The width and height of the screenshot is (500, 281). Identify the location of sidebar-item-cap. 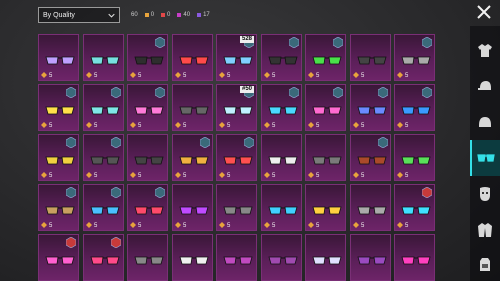
(485, 86).